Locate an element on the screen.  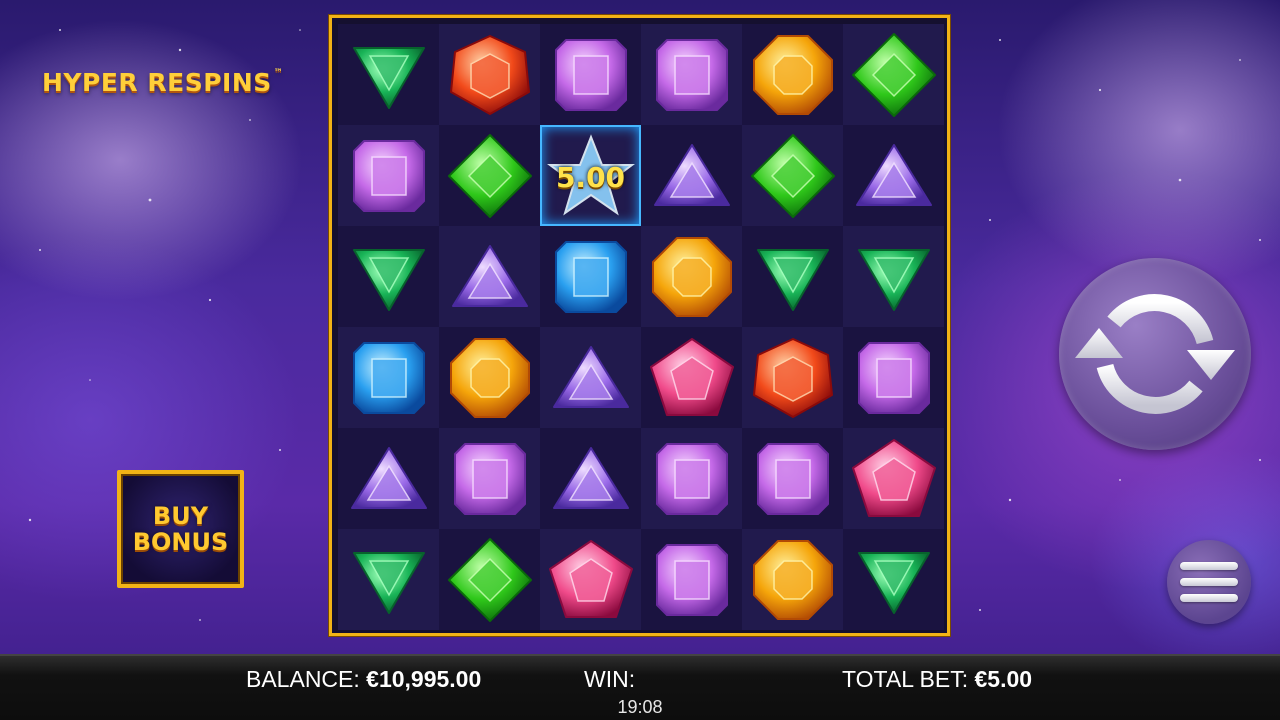
menu-button is located at coordinates (1209, 582).